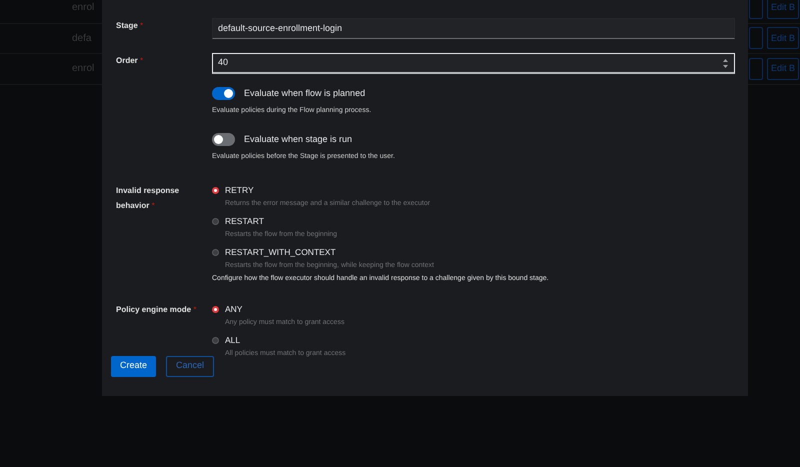 This screenshot has height=467, width=800. Describe the element at coordinates (130, 60) in the screenshot. I see `field-label: Order *` at that location.